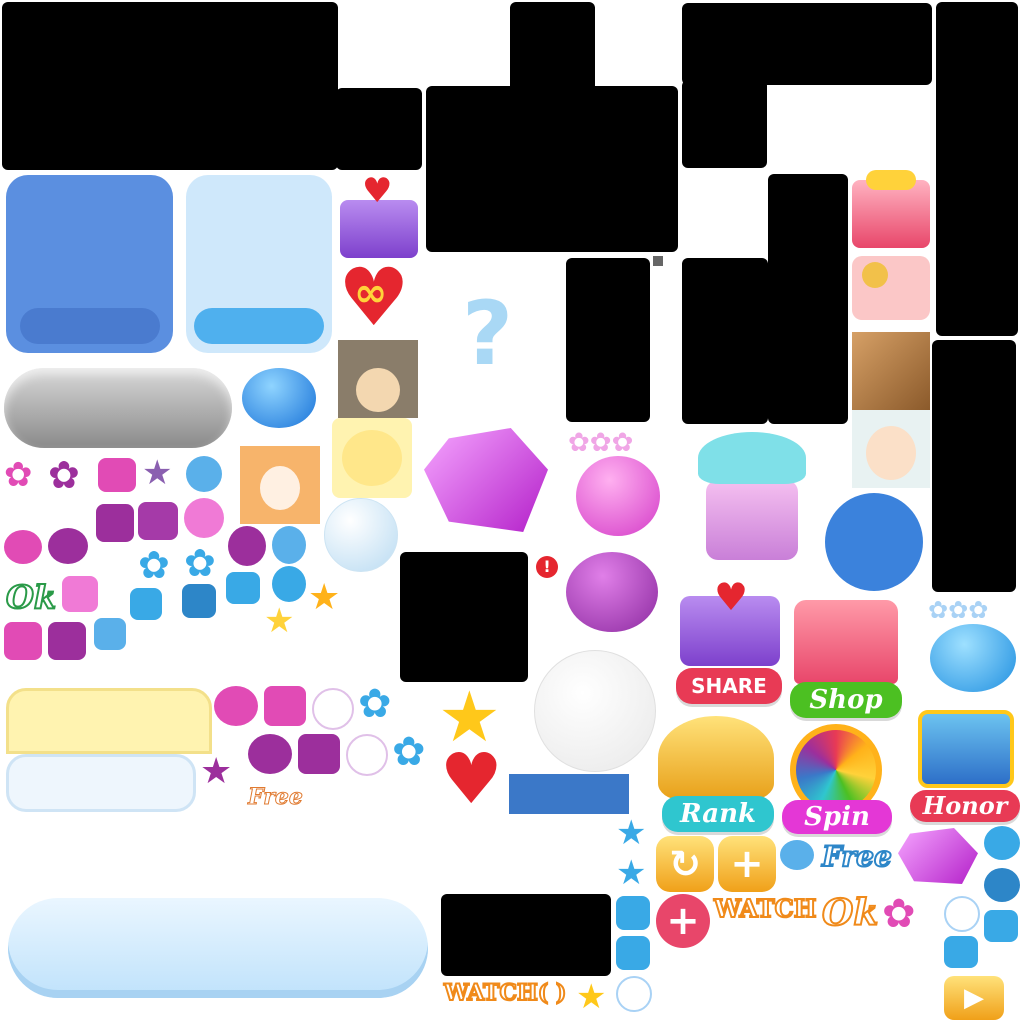  I want to click on gift-bow-yellow, so click(891, 180).